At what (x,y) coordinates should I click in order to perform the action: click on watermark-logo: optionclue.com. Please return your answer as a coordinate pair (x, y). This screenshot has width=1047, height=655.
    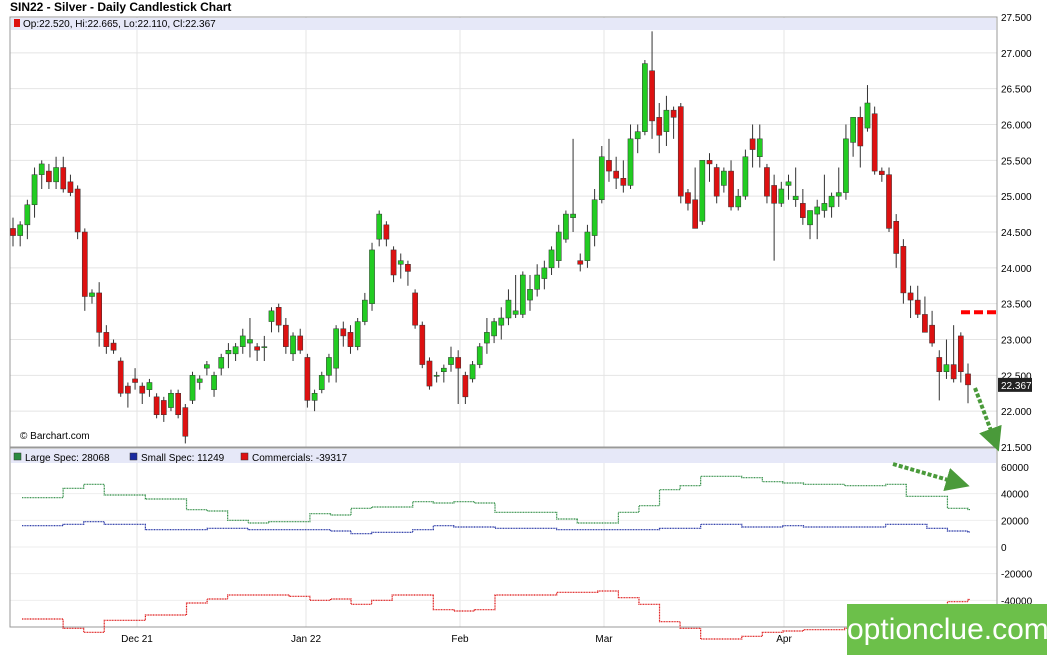
    Looking at the image, I should click on (947, 629).